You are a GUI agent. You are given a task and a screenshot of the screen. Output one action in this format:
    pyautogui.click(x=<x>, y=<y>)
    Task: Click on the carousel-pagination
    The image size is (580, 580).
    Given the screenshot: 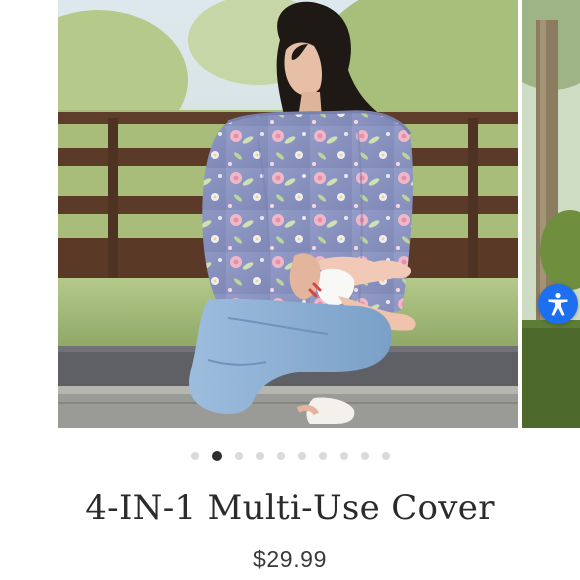 What is the action you would take?
    pyautogui.click(x=290, y=456)
    